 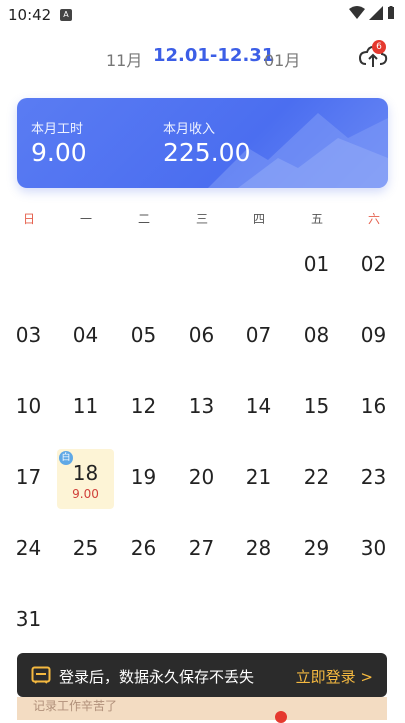 I want to click on calendar-day: 07, so click(x=258, y=337).